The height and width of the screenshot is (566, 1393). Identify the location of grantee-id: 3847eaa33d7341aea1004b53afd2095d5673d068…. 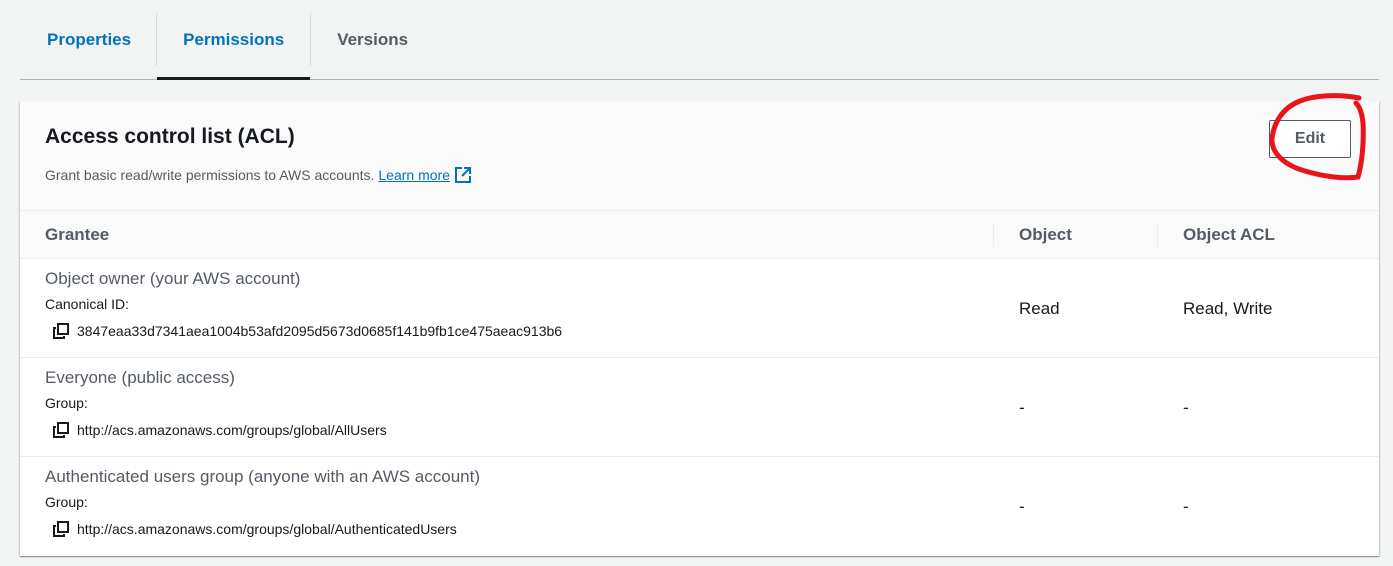
(307, 331).